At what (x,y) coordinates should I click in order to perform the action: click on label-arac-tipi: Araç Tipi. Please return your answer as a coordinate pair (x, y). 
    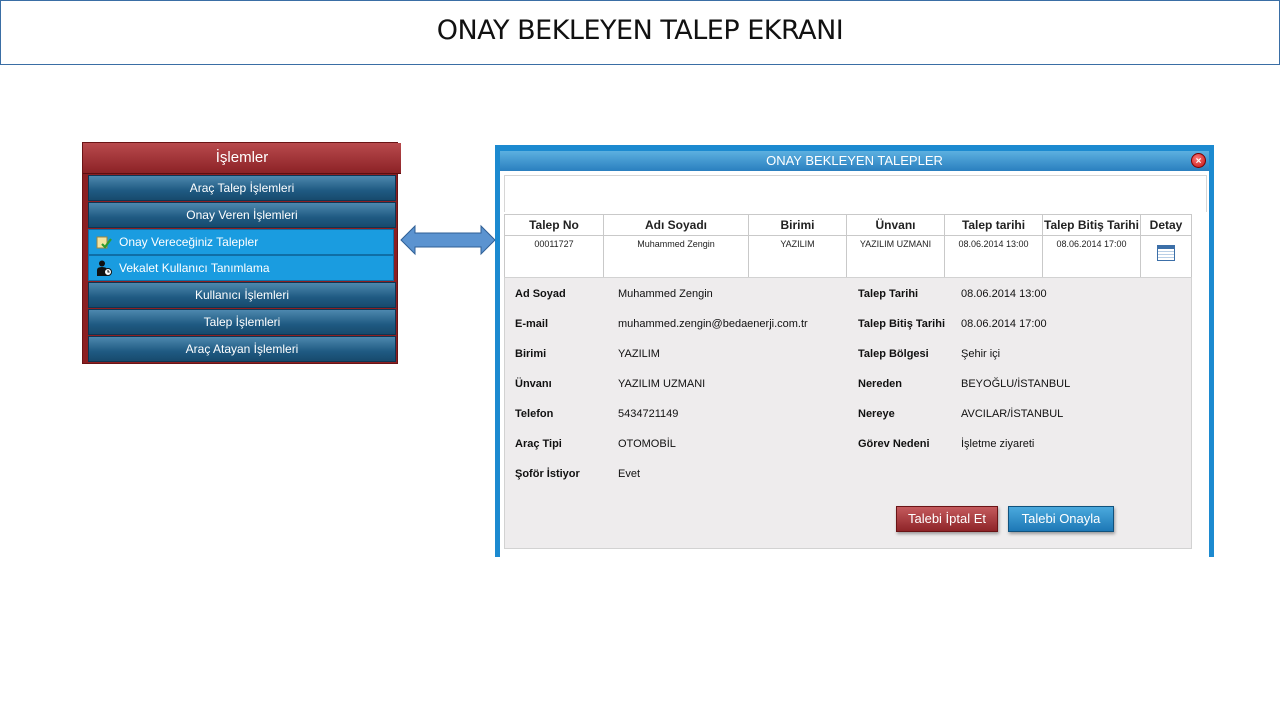
    Looking at the image, I should click on (538, 444).